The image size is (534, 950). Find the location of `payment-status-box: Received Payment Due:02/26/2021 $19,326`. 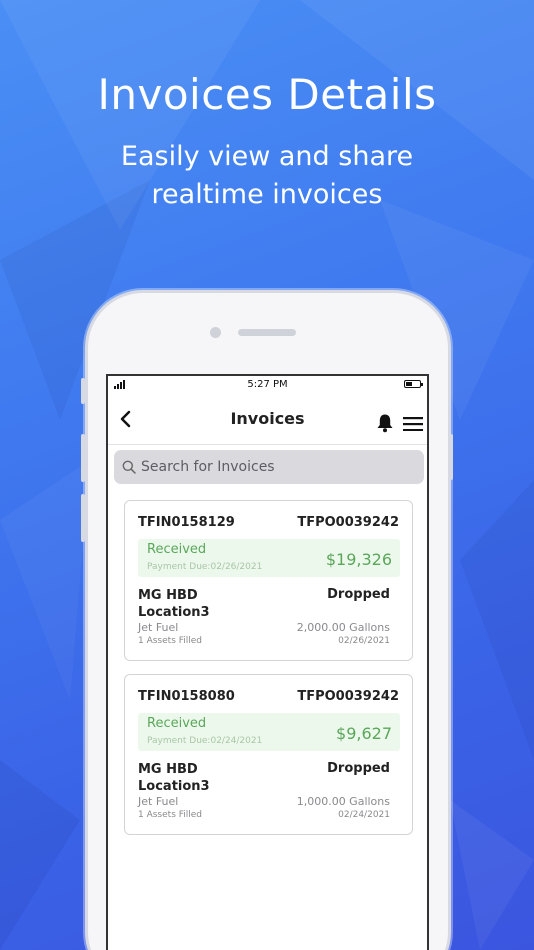

payment-status-box: Received Payment Due:02/26/2021 $19,326 is located at coordinates (269, 558).